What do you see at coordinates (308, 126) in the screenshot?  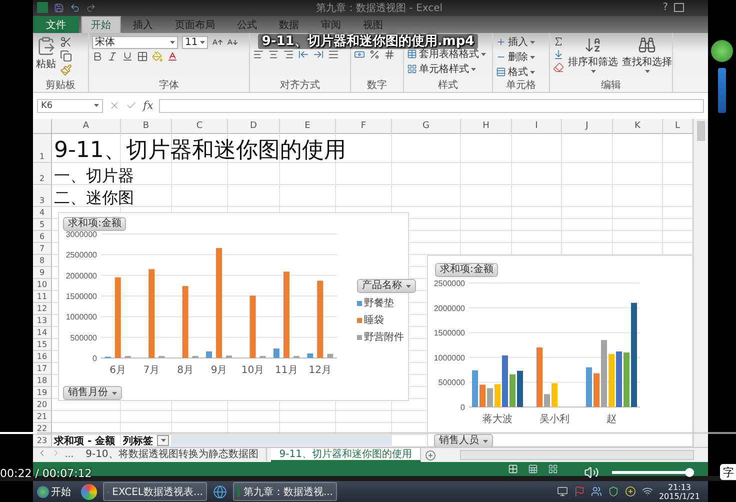 I see `column-header: E` at bounding box center [308, 126].